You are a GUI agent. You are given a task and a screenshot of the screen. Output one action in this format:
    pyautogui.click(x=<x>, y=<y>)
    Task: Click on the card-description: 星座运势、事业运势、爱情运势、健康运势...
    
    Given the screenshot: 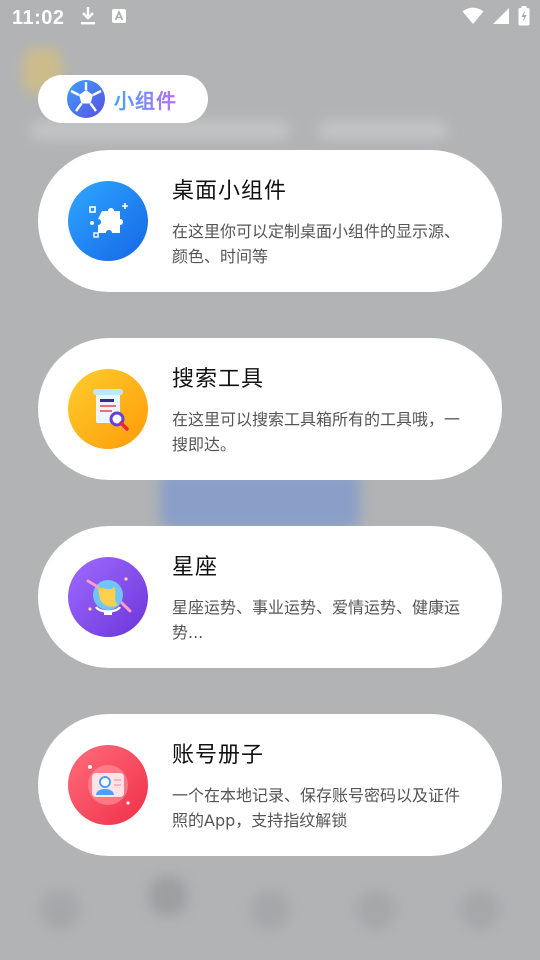 What is the action you would take?
    pyautogui.click(x=316, y=620)
    